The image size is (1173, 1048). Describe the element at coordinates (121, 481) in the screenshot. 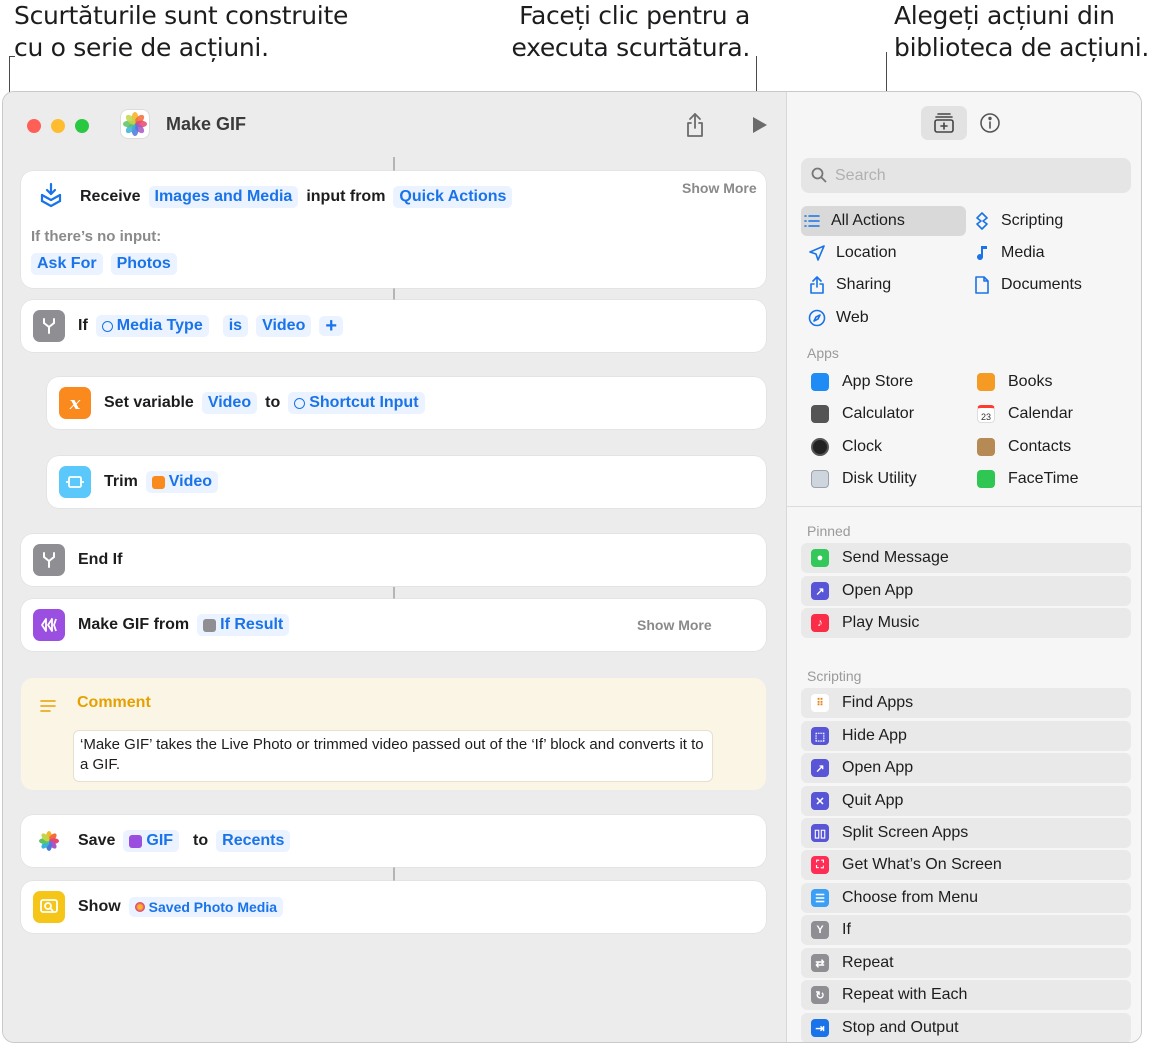

I see `trim-verb: Trim` at that location.